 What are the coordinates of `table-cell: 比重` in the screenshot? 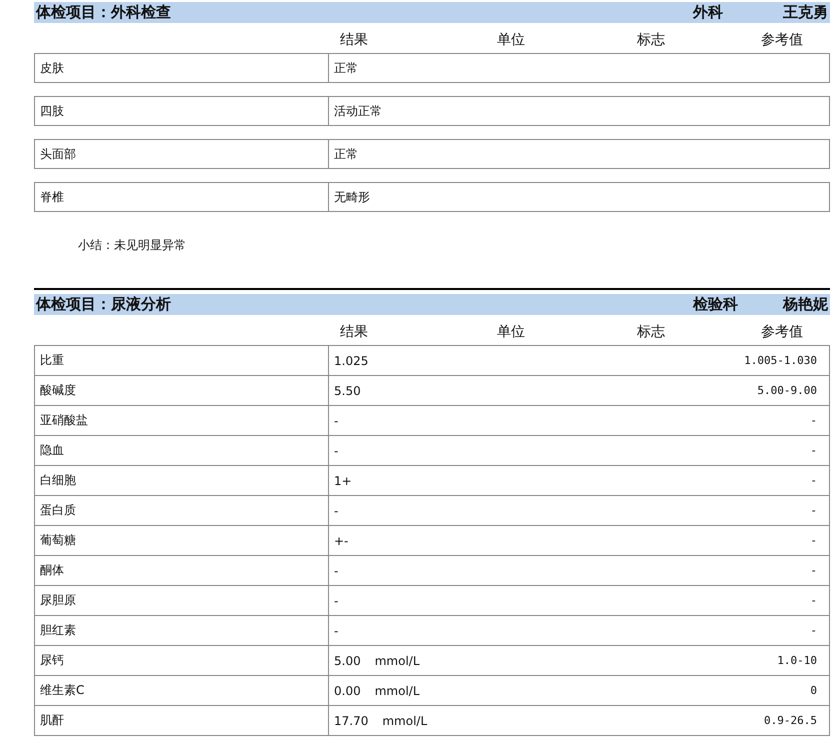 It's located at (182, 360).